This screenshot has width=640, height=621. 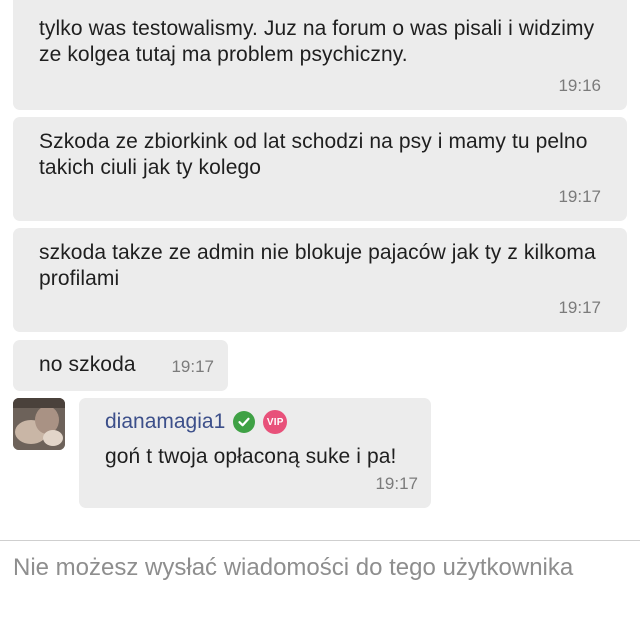 I want to click on avatar-photo-icon, so click(x=39, y=424).